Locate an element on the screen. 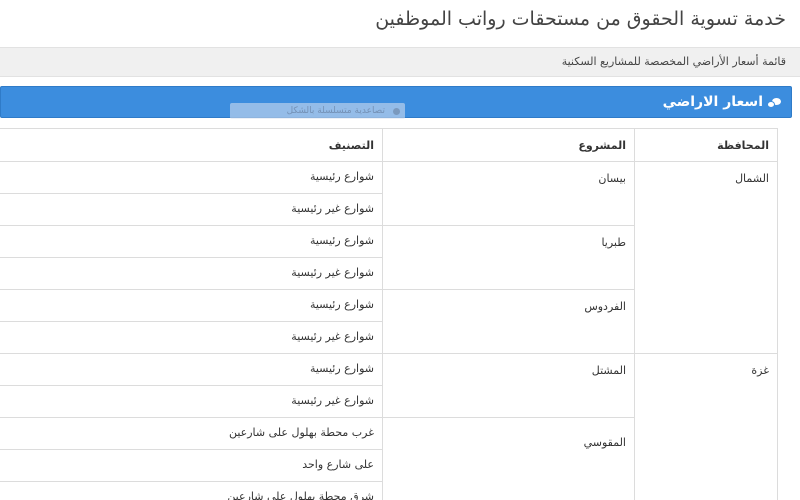 Image resolution: width=800 pixels, height=500 pixels. table-header-row: المحافظة المشروع التصنيف is located at coordinates (389, 145).